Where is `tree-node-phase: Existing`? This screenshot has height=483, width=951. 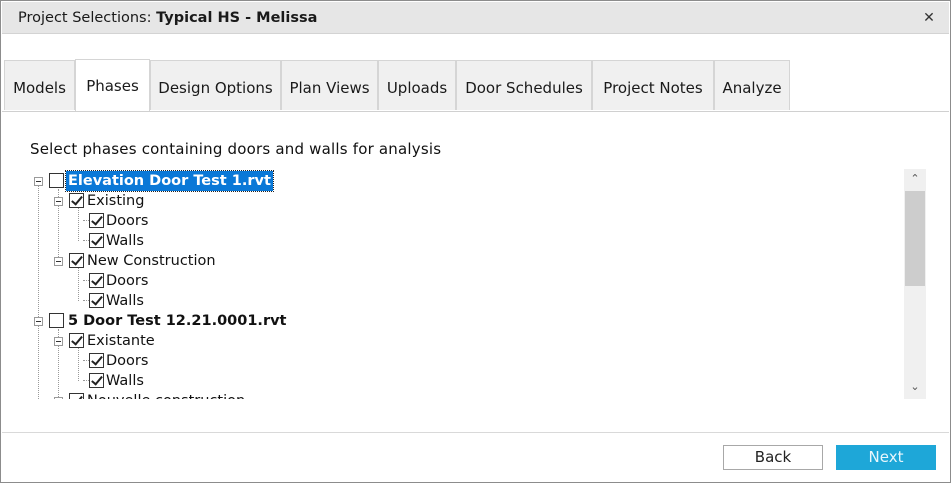
tree-node-phase: Existing is located at coordinates (179, 201).